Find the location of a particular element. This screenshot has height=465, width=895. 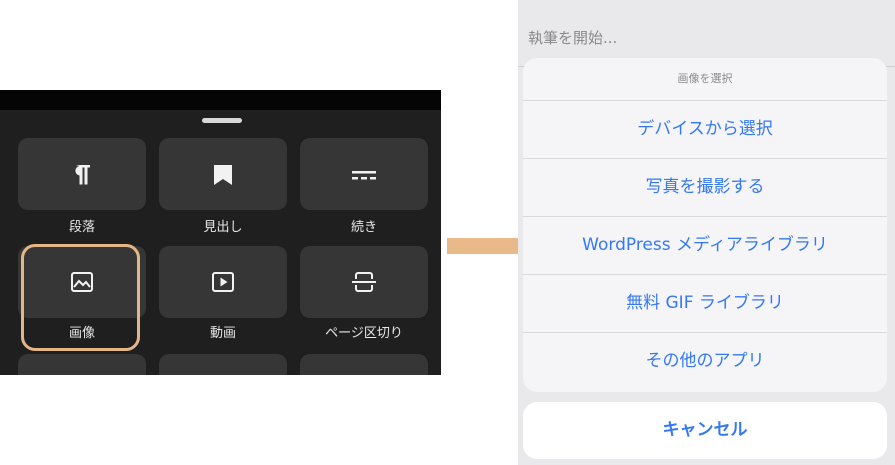

panel-top-bar is located at coordinates (220, 100).